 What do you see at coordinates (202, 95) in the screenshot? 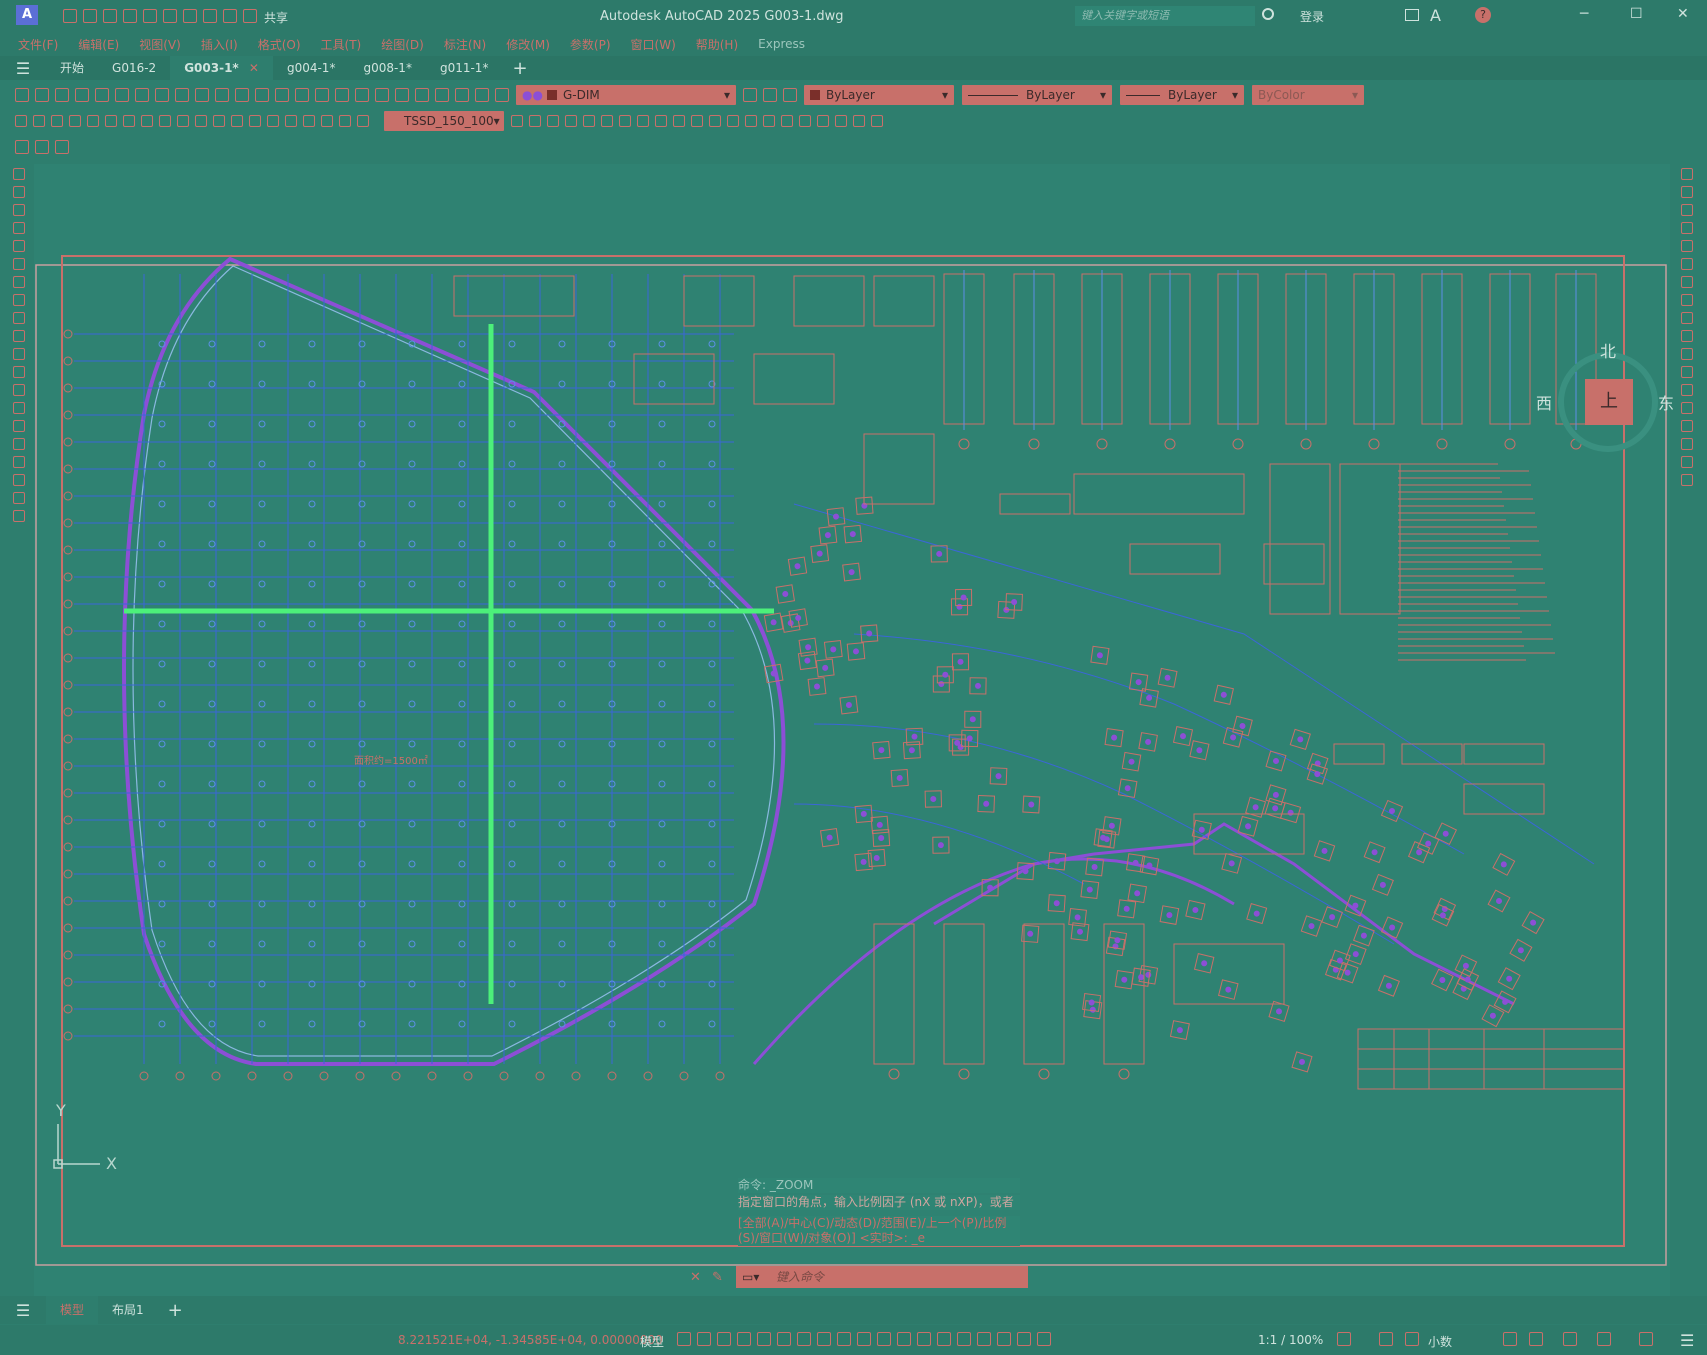
I see `match-properties-icon` at bounding box center [202, 95].